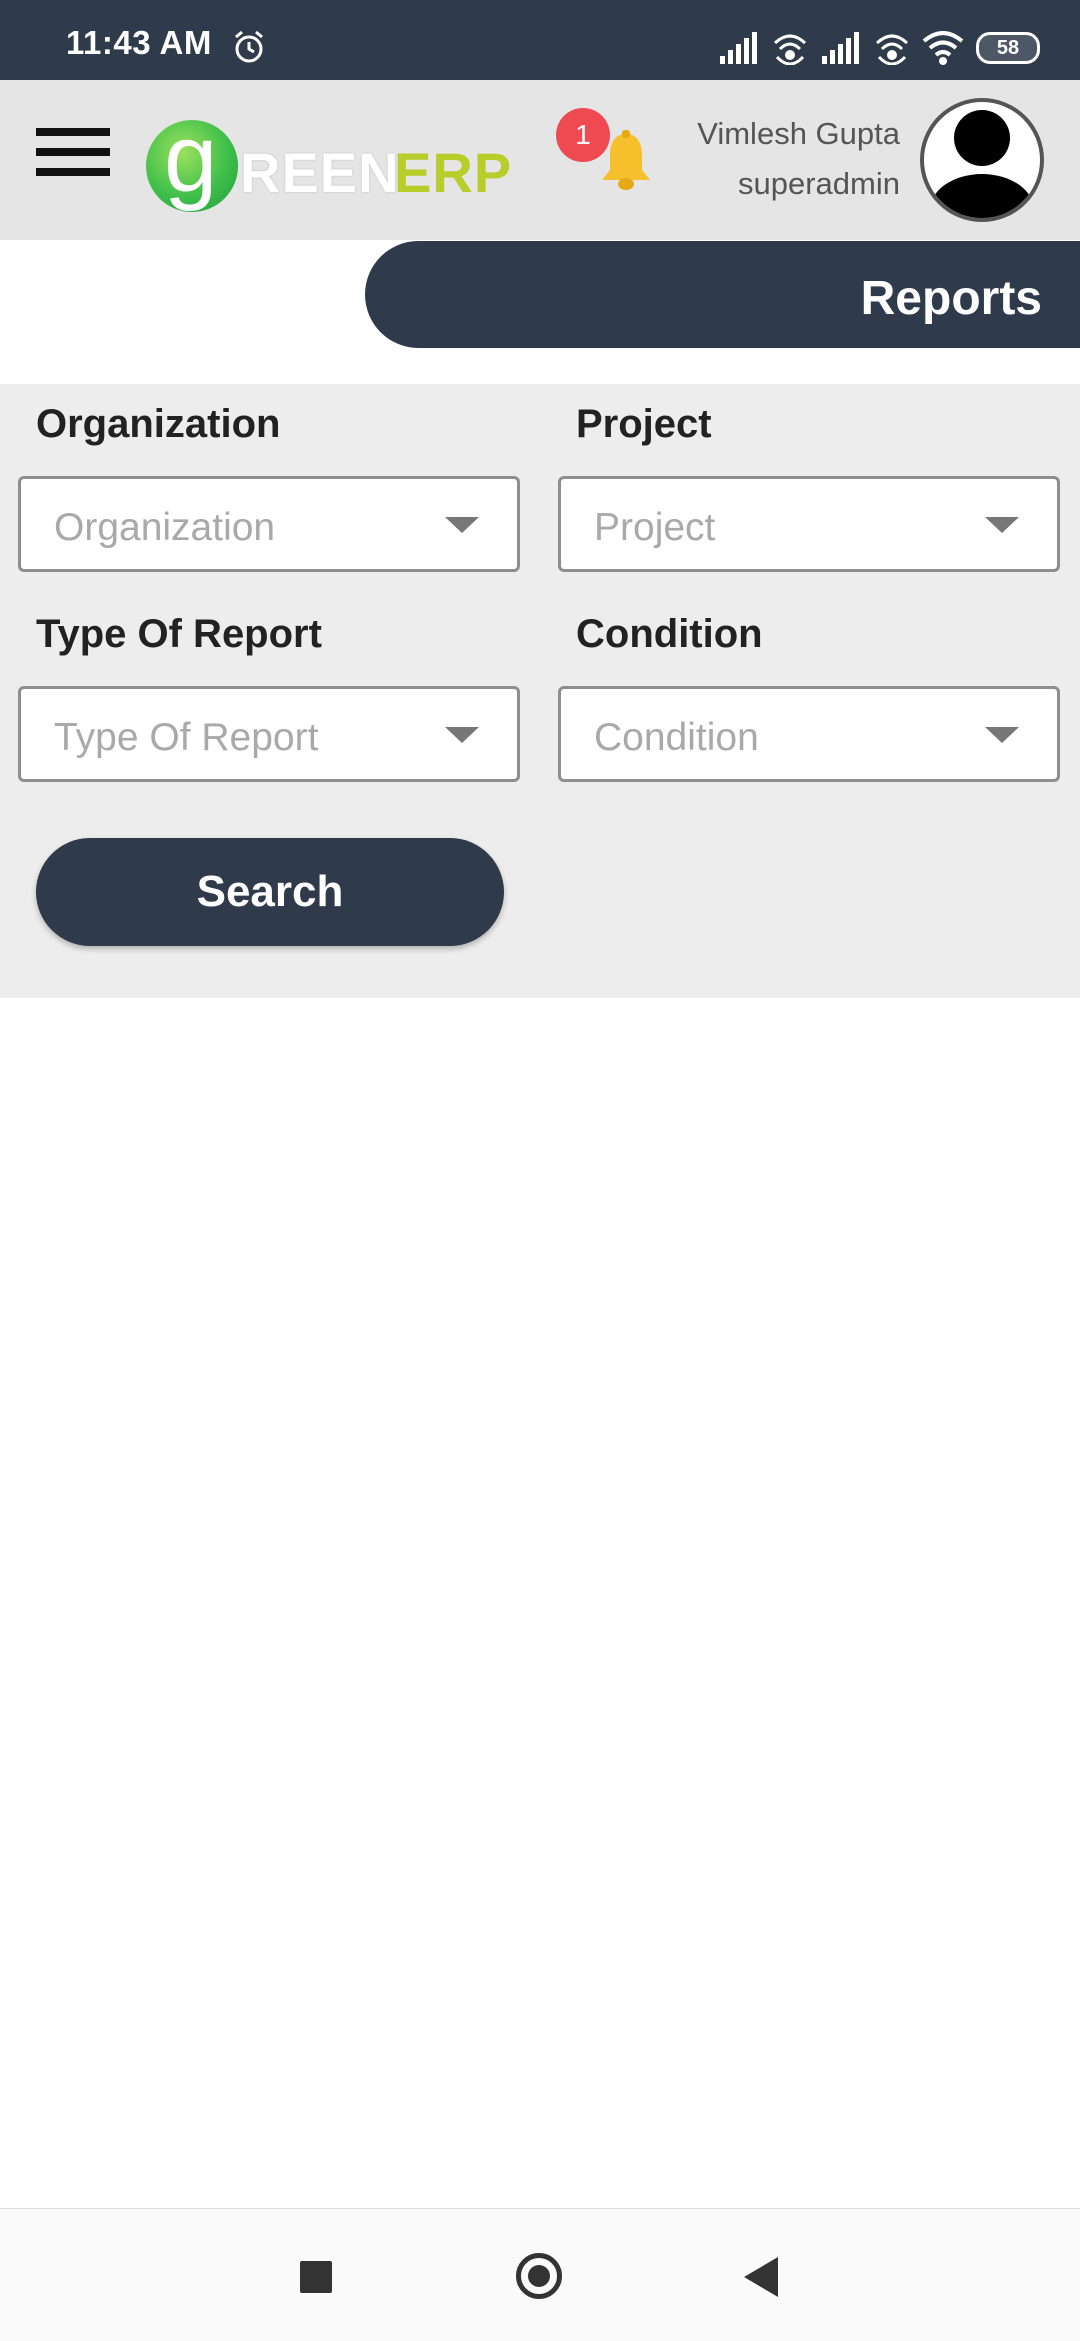 Image resolution: width=1080 pixels, height=2341 pixels. I want to click on organization-label: Organization, so click(158, 424).